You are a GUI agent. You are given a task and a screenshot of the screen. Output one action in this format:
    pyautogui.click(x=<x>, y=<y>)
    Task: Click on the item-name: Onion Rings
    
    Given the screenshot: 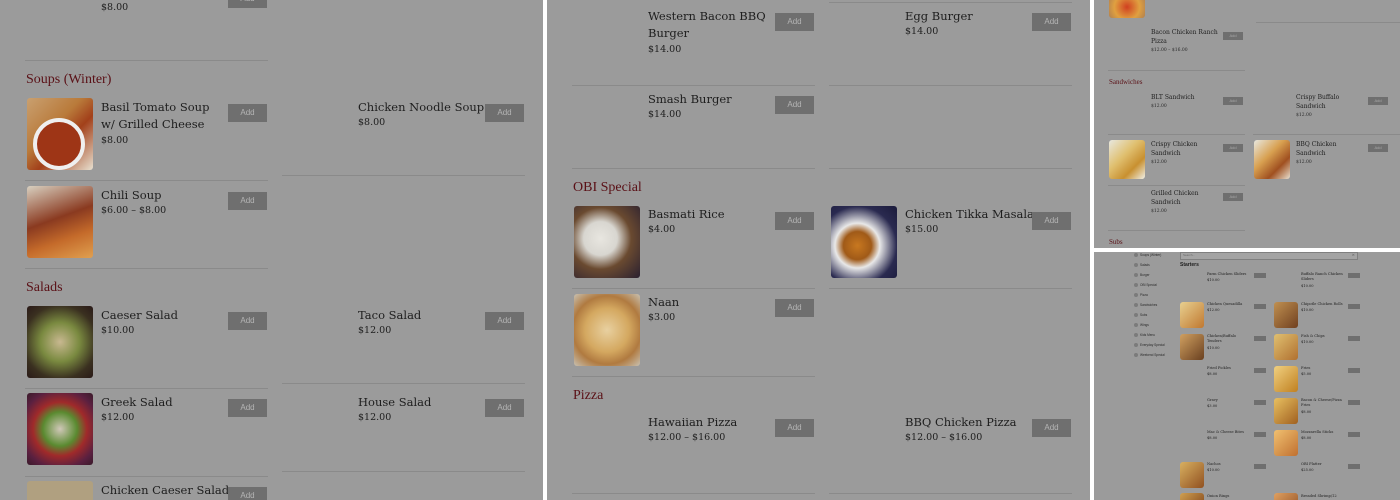 What is the action you would take?
    pyautogui.click(x=1229, y=496)
    